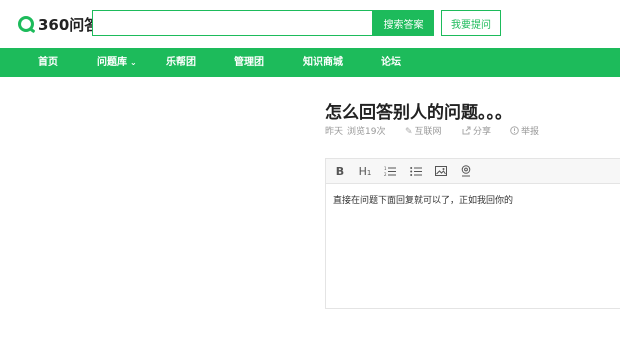  I want to click on nav-item-label: 首页, so click(48, 62).